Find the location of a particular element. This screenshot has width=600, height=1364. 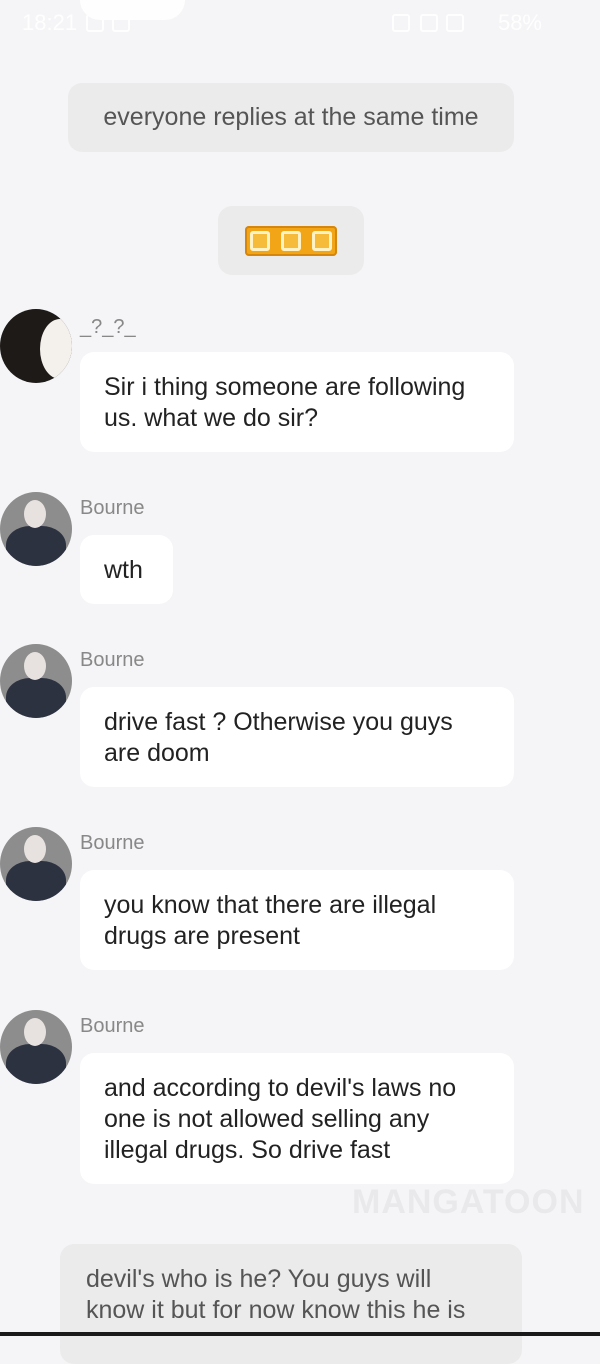

wifi-icon is located at coordinates (429, 23).